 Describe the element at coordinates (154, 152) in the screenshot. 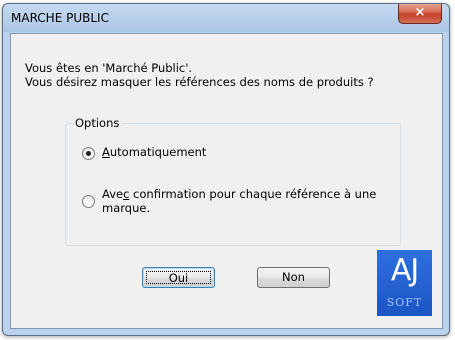

I see `radio-auto-label: Automatiquement` at that location.